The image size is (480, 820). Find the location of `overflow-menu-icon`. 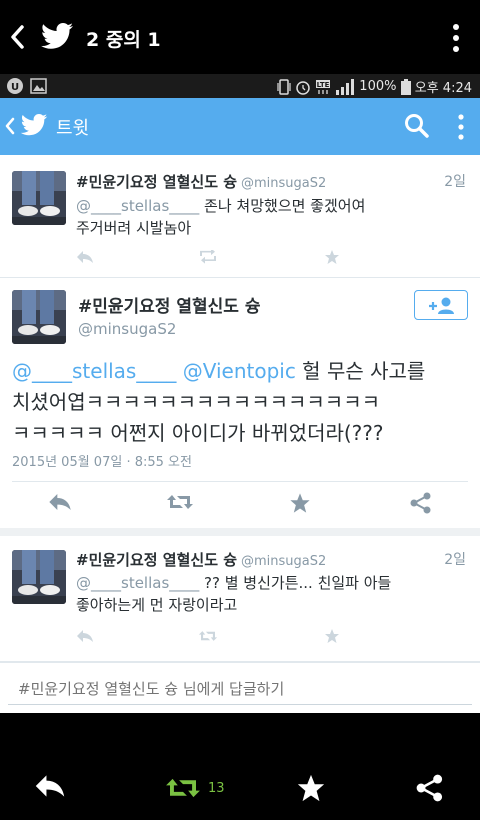

overflow-menu-icon is located at coordinates (456, 38).